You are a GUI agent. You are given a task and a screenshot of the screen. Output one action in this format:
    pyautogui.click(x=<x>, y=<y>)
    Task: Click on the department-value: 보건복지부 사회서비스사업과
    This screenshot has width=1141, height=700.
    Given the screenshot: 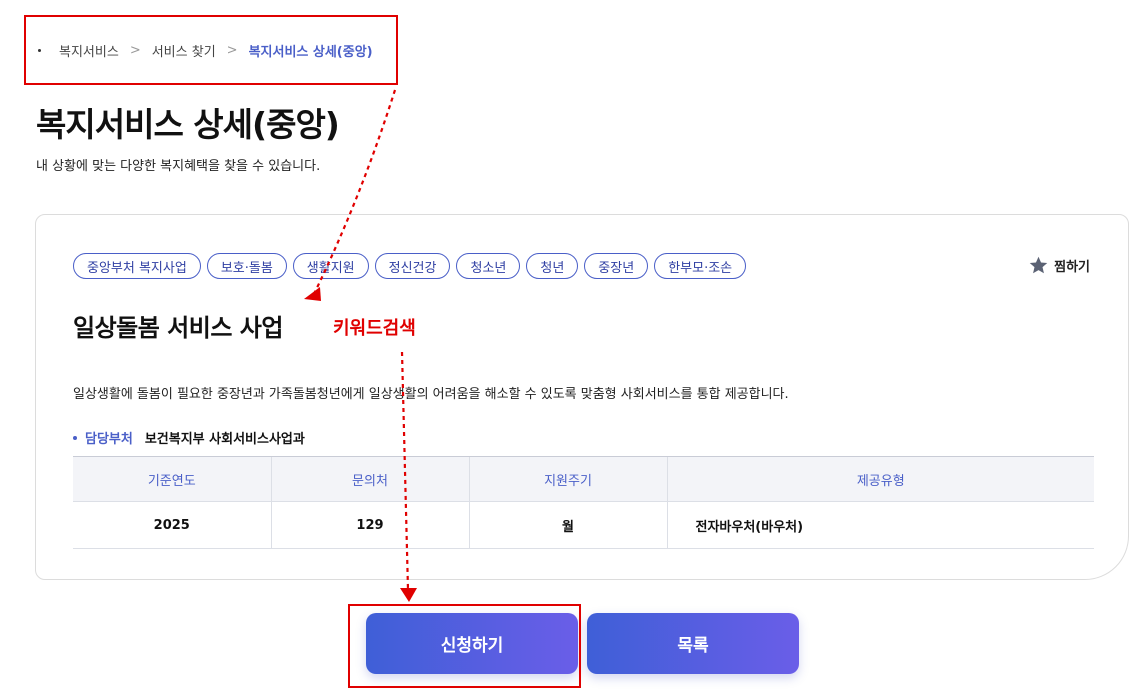 What is the action you would take?
    pyautogui.click(x=224, y=439)
    